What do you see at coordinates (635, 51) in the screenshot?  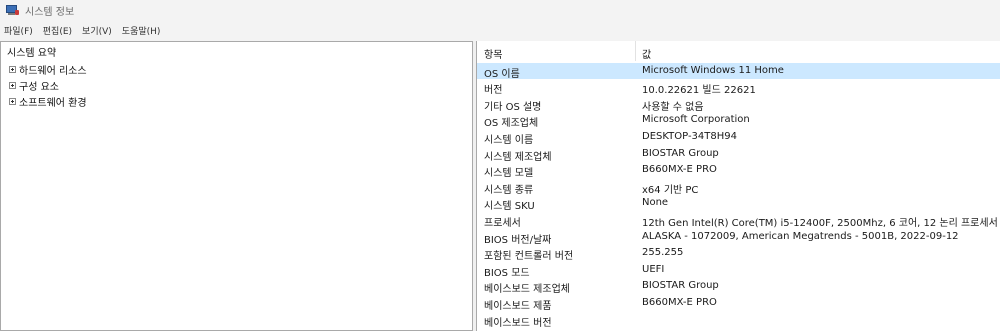 I see `column-divider` at bounding box center [635, 51].